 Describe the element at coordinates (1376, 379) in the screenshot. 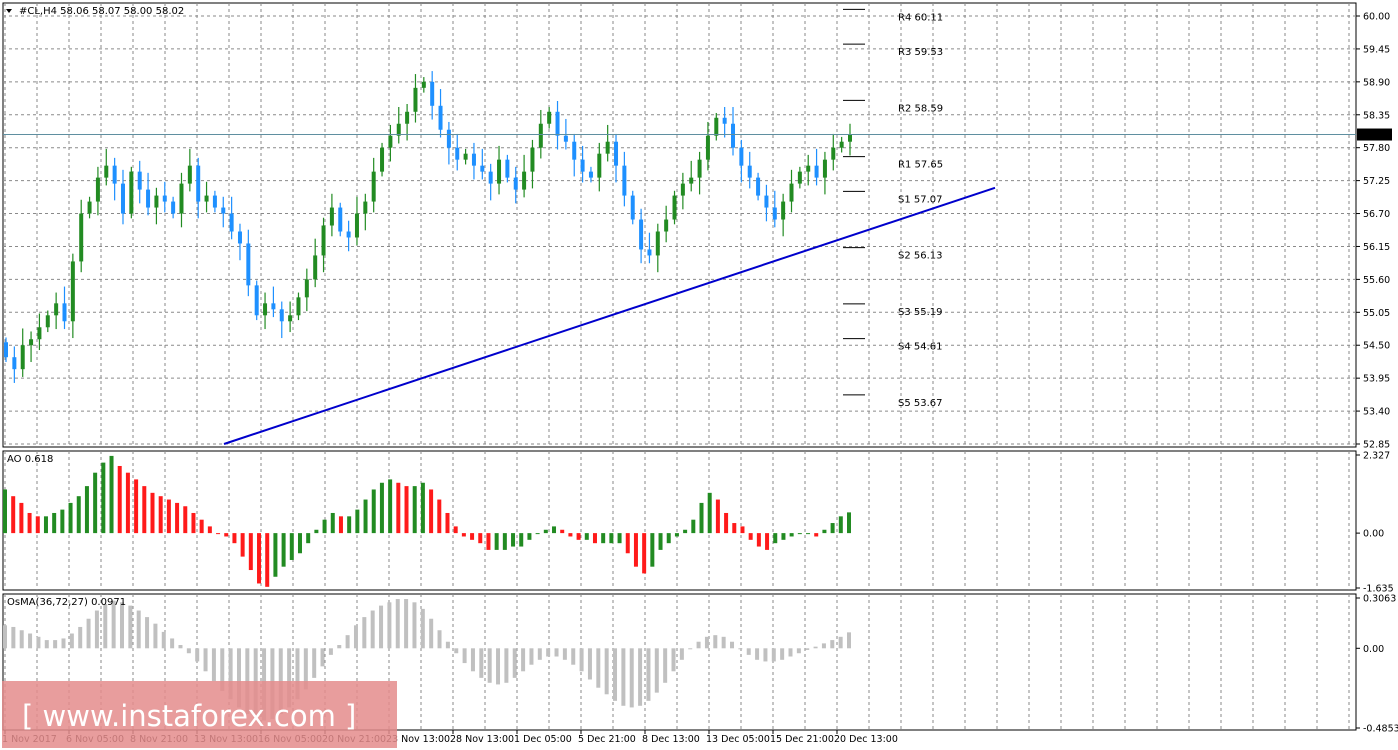

I see `price-tick-label: 53.95` at that location.